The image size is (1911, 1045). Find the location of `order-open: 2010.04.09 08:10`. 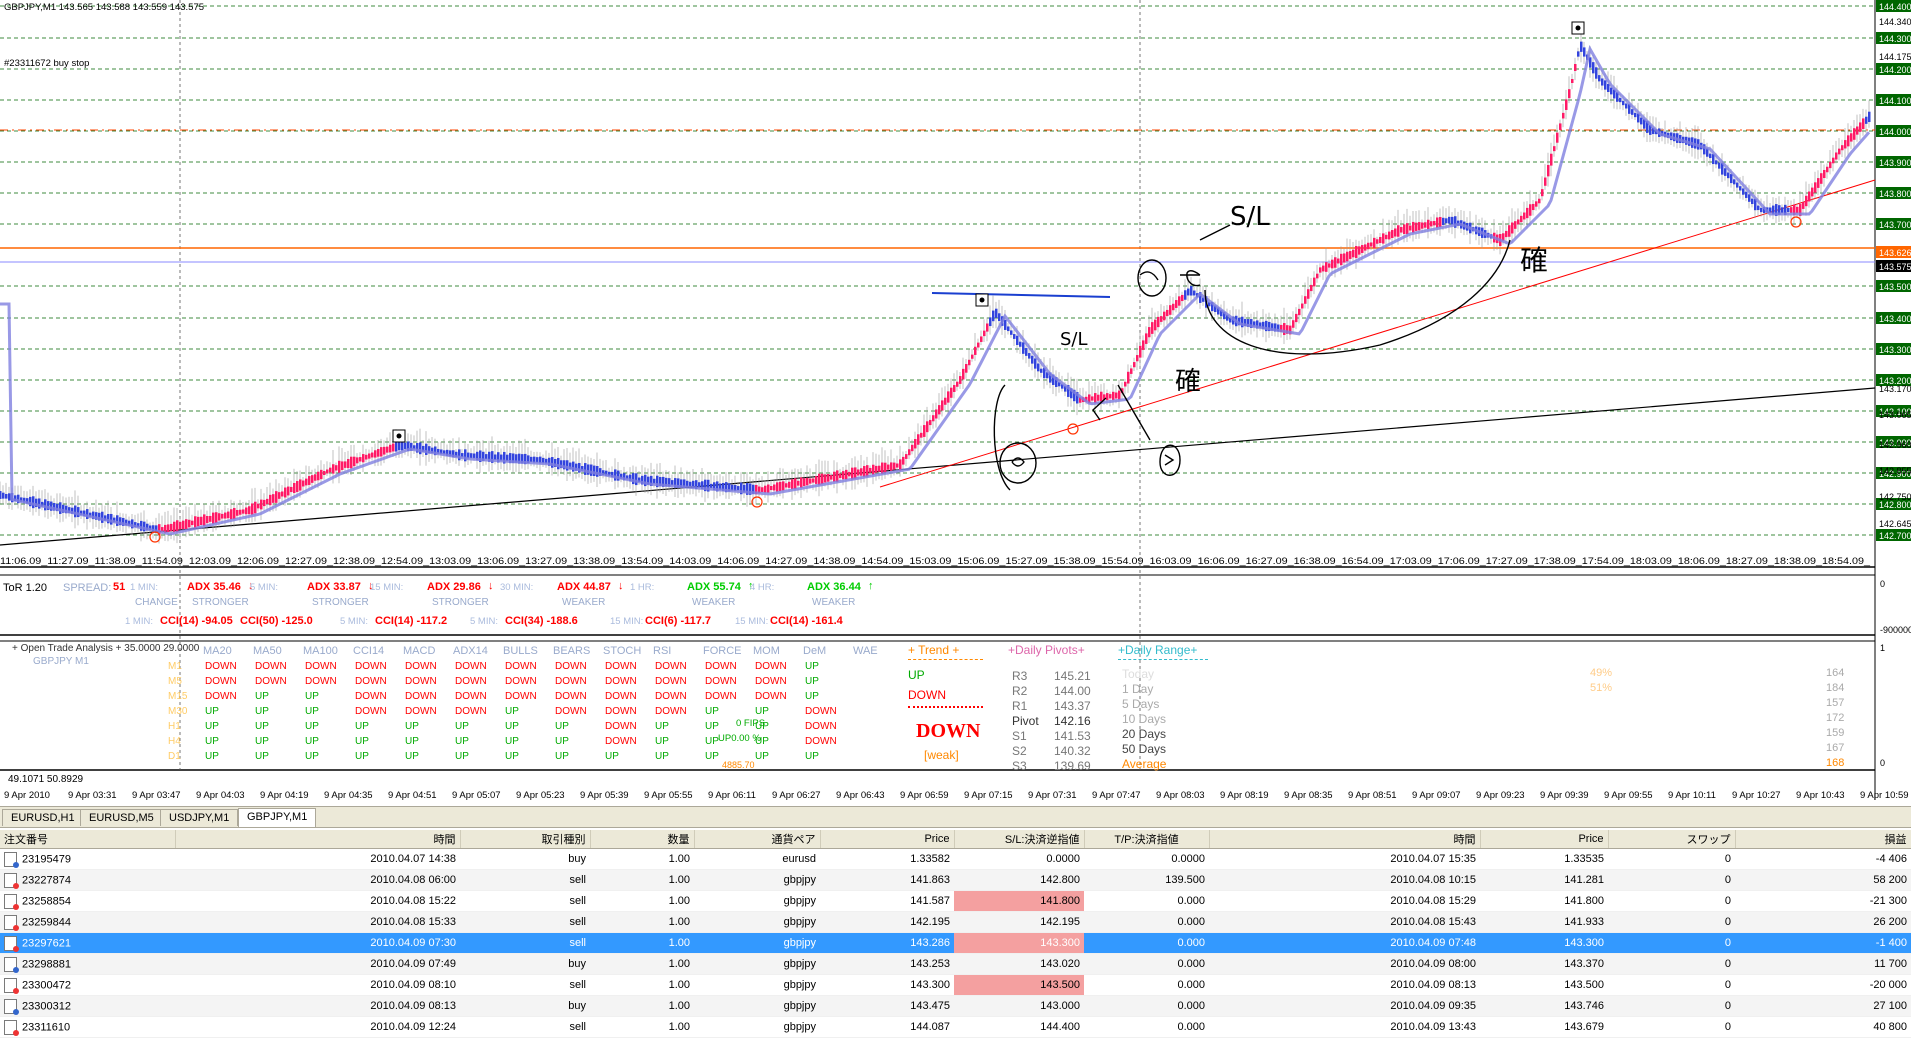

order-open: 2010.04.09 08:10 is located at coordinates (317, 985).